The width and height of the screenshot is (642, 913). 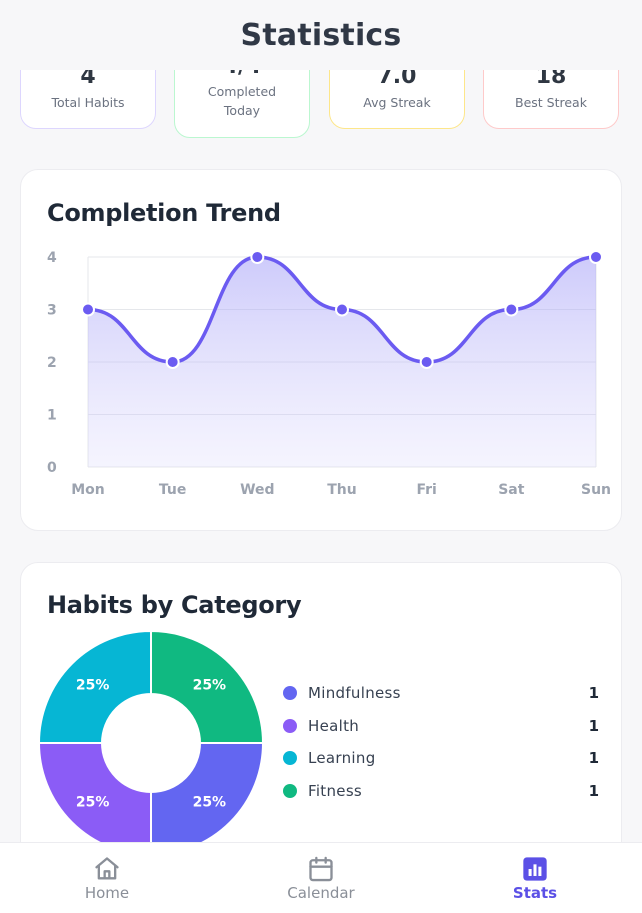 I want to click on legend-item-fitness: Fitness 1, so click(x=441, y=791).